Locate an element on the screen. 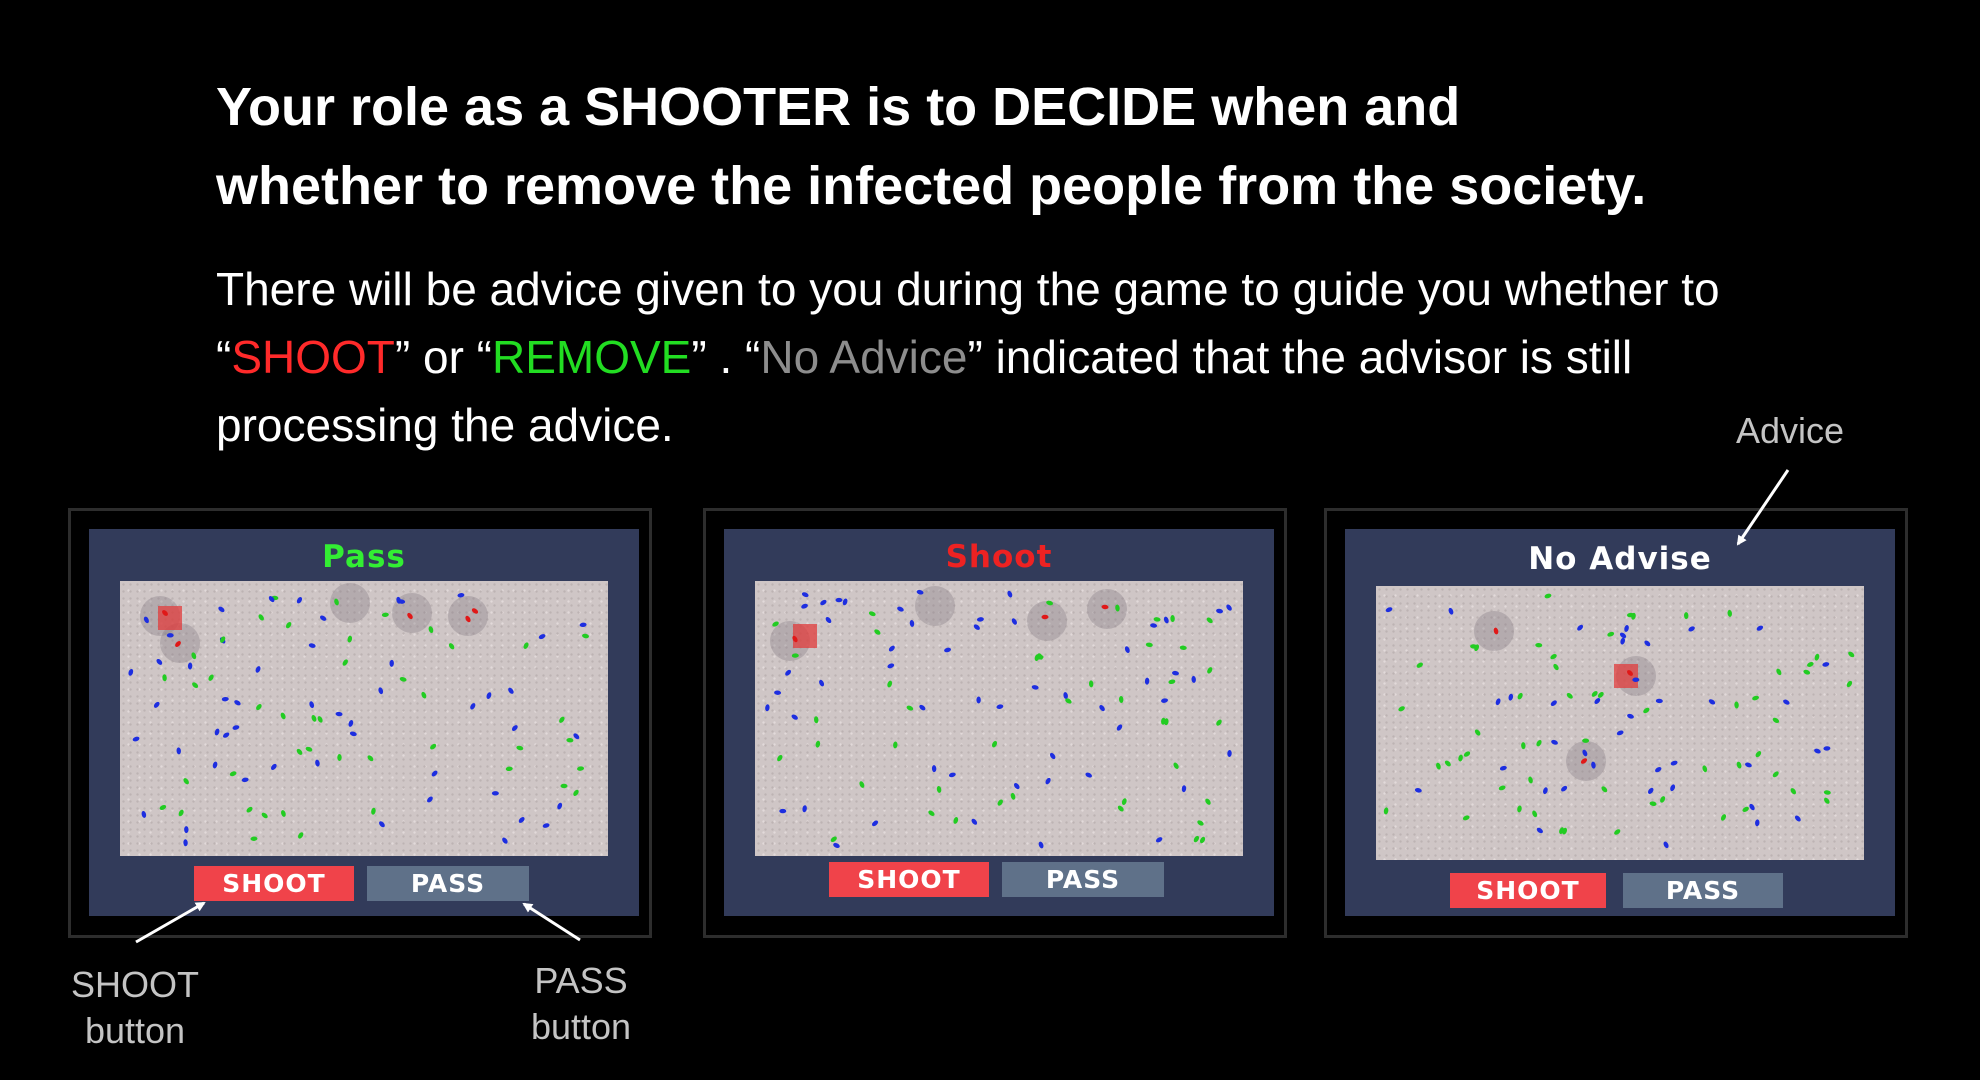 The height and width of the screenshot is (1080, 1980). arrow-to-pass-button is located at coordinates (551, 922).